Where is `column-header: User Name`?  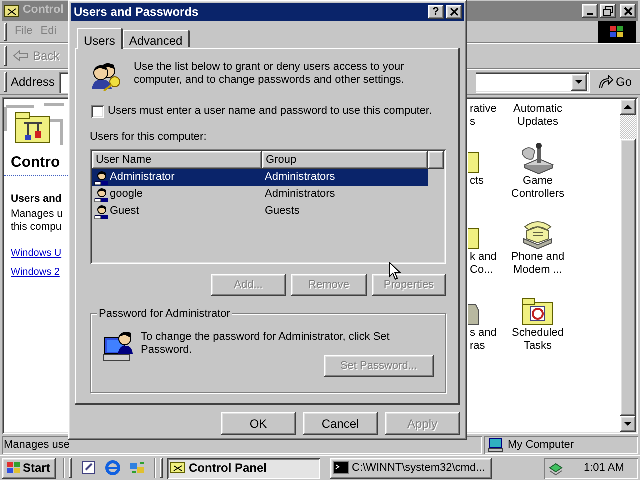
column-header: User Name is located at coordinates (177, 160).